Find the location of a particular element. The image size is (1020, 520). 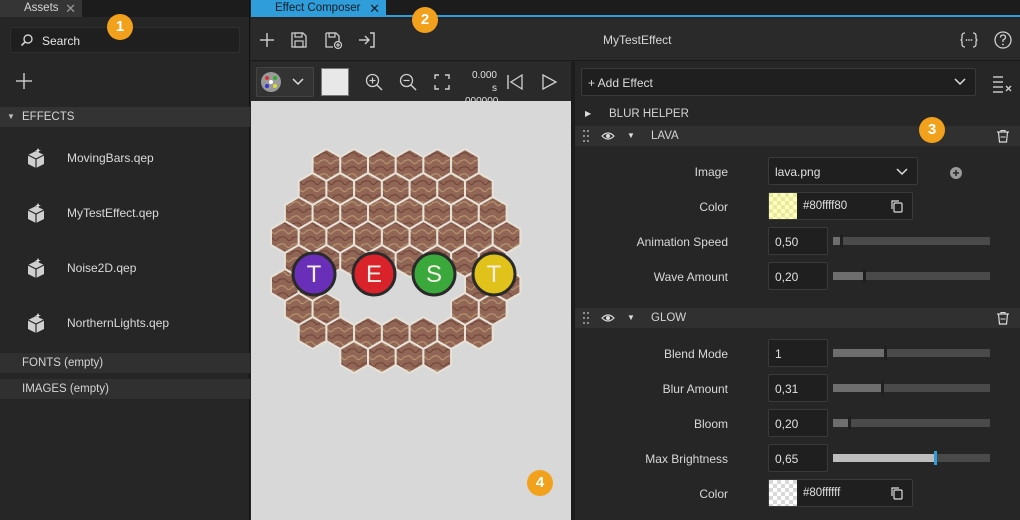

new-effect-button is located at coordinates (267, 40).